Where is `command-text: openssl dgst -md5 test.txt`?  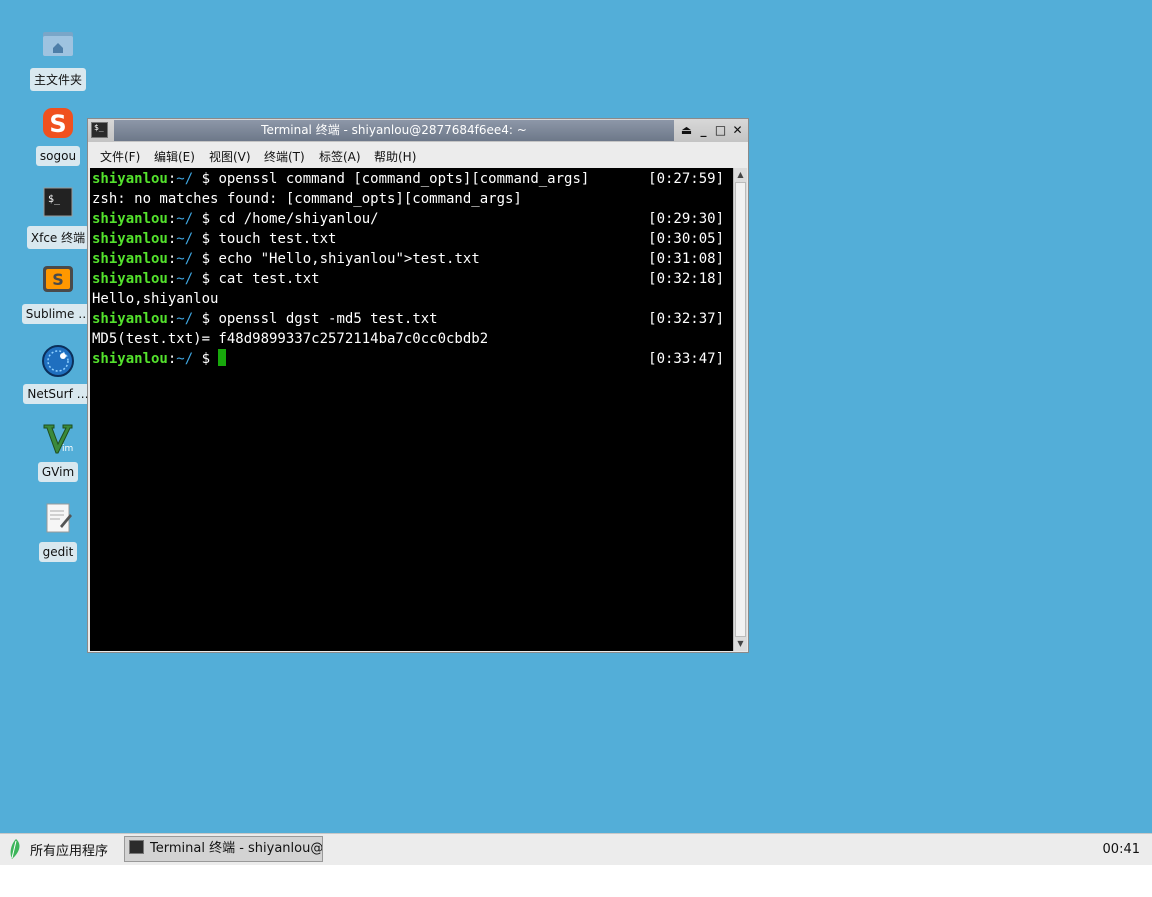
command-text: openssl dgst -md5 test.txt is located at coordinates (328, 319).